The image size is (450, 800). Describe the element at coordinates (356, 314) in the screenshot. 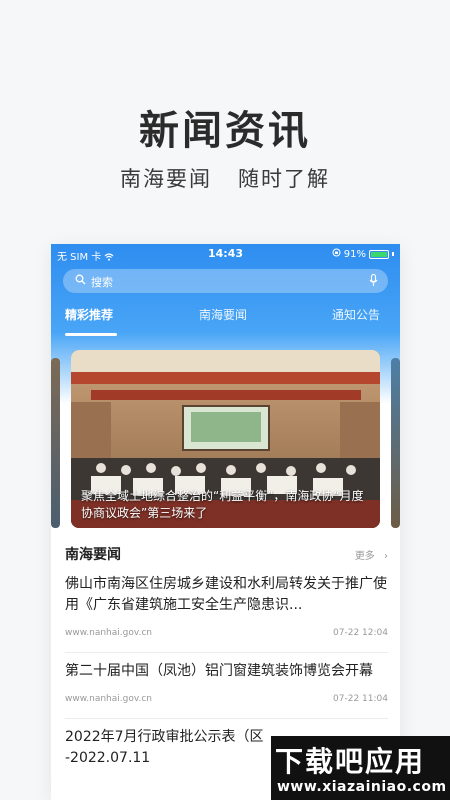

I see `tab-notices: 通知公告` at that location.